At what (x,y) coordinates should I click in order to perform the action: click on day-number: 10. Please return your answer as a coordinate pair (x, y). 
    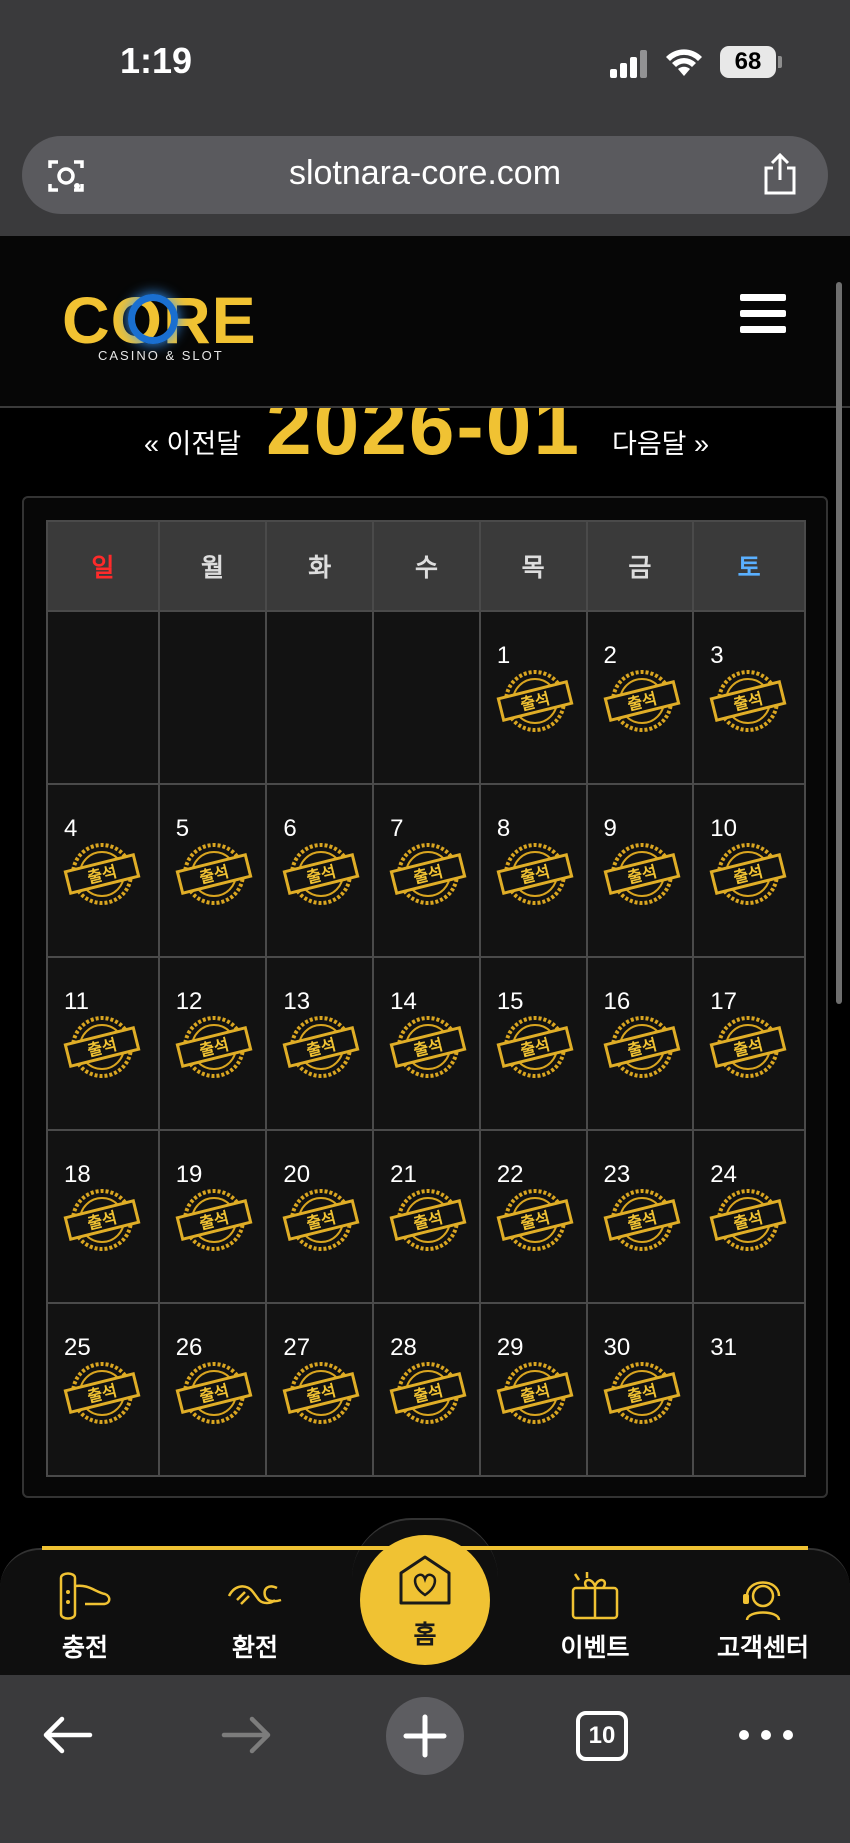
    Looking at the image, I should click on (723, 828).